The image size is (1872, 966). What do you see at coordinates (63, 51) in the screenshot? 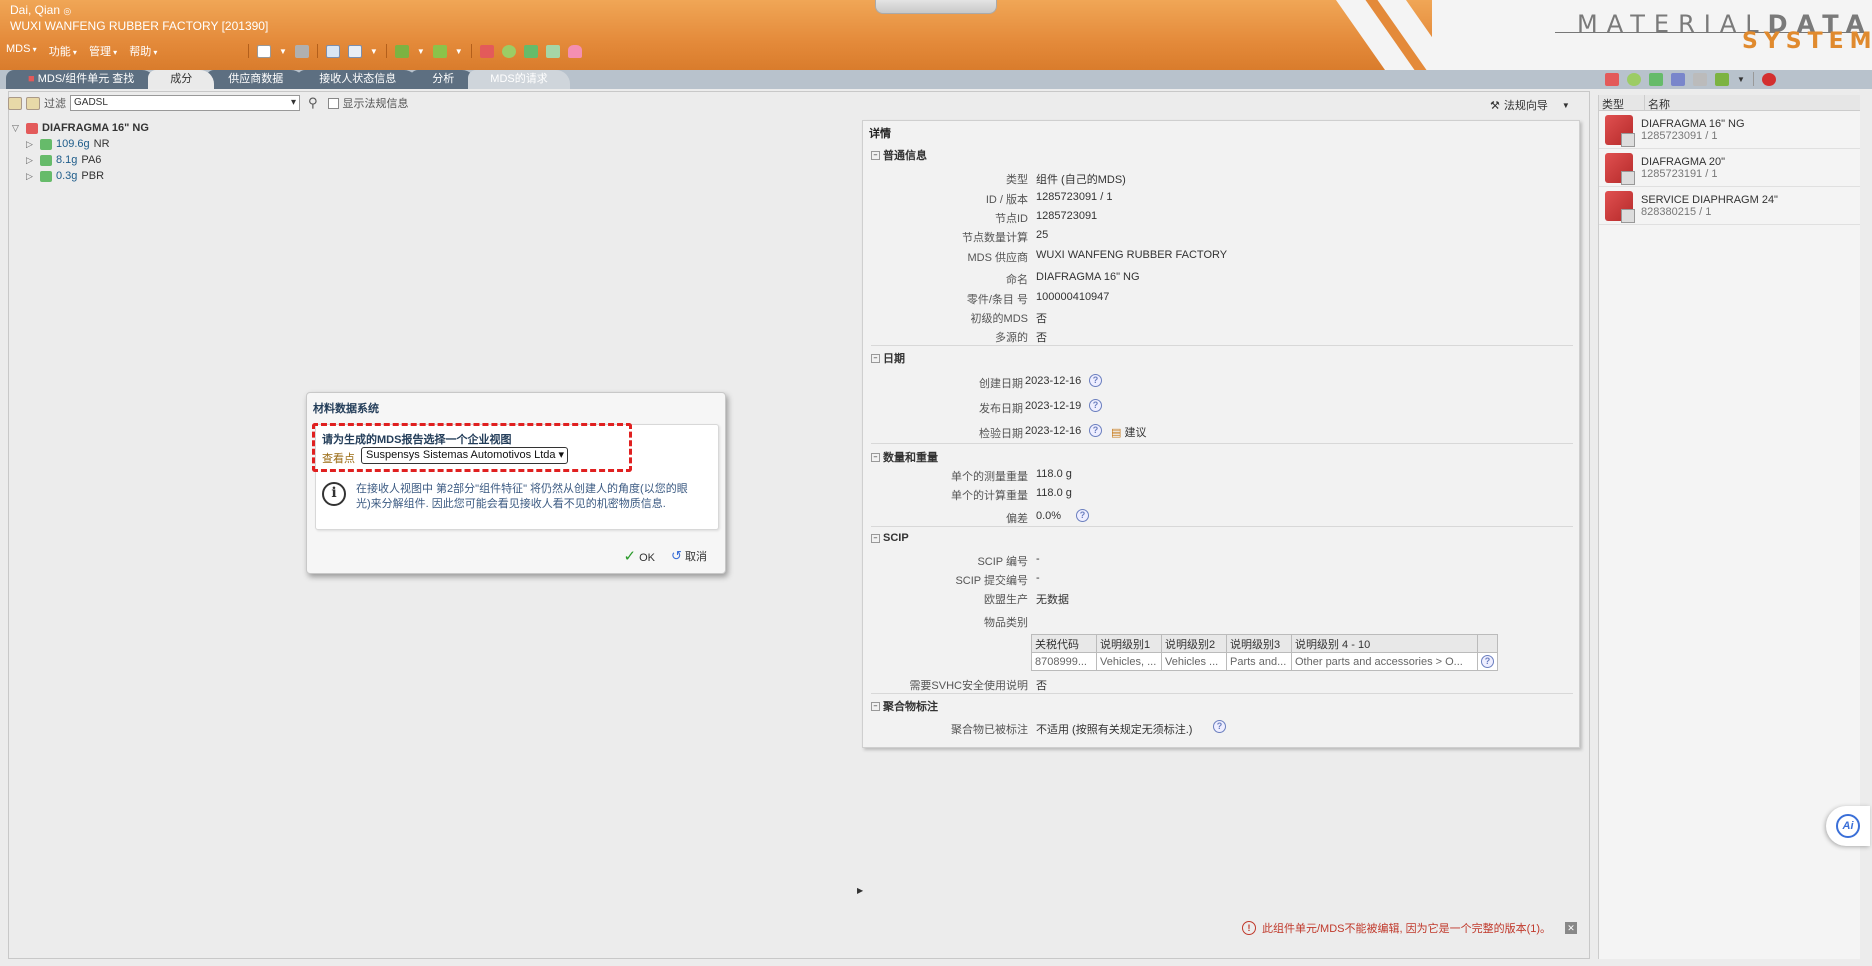
I see `menu-functions: 功能` at bounding box center [63, 51].